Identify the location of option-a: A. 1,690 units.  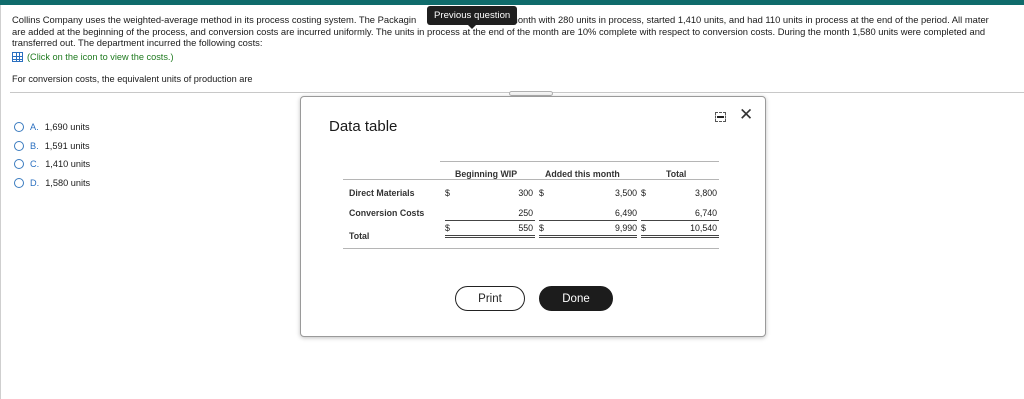
(52, 127).